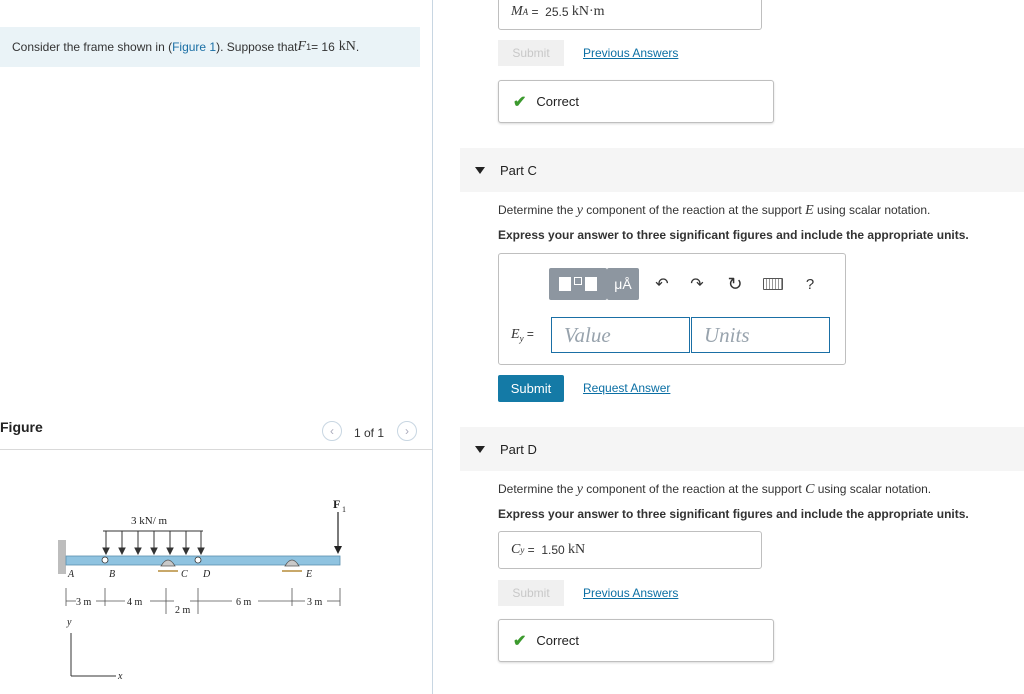 Image resolution: width=1024 pixels, height=694 pixels. I want to click on problem-end: ., so click(357, 47).